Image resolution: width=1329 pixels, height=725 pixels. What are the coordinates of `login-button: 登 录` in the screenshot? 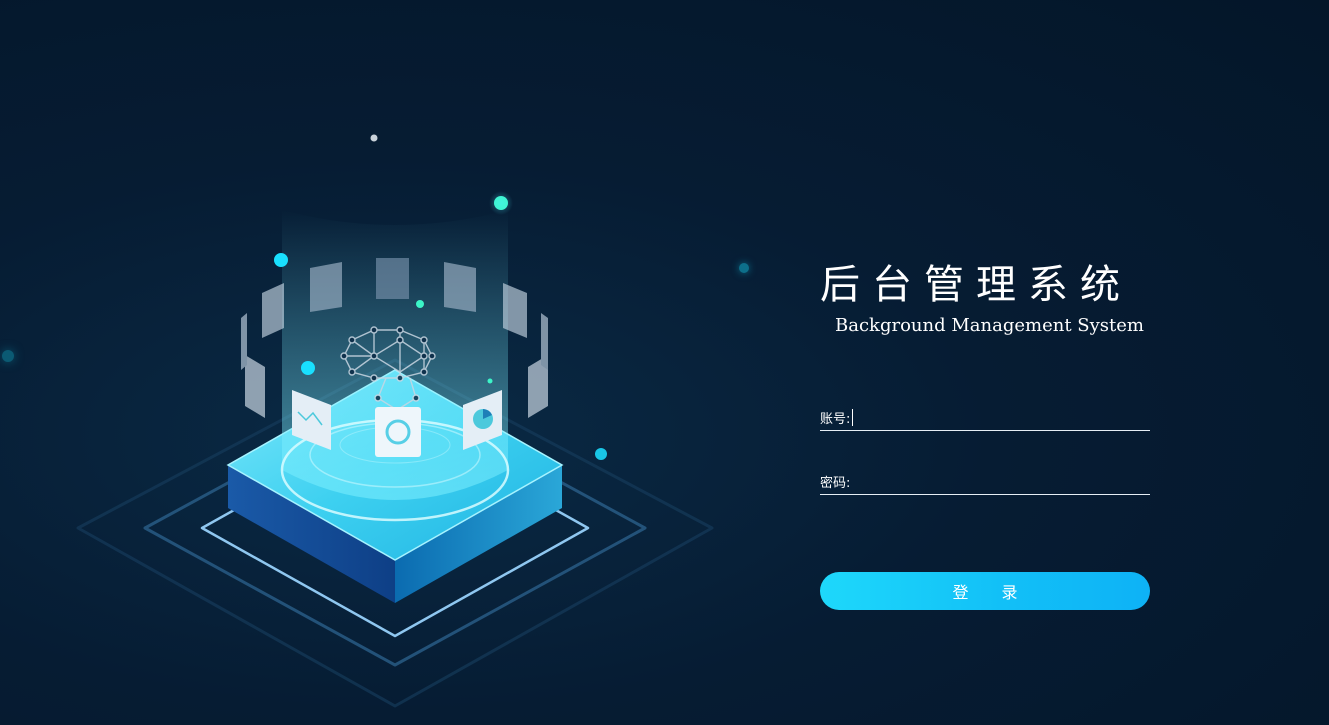 It's located at (985, 591).